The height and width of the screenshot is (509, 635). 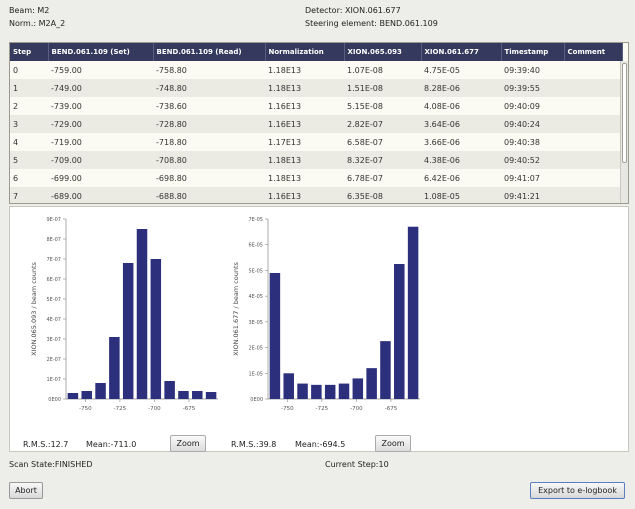 What do you see at coordinates (255, 271) in the screenshot?
I see `y-tick-label: 5E-05` at bounding box center [255, 271].